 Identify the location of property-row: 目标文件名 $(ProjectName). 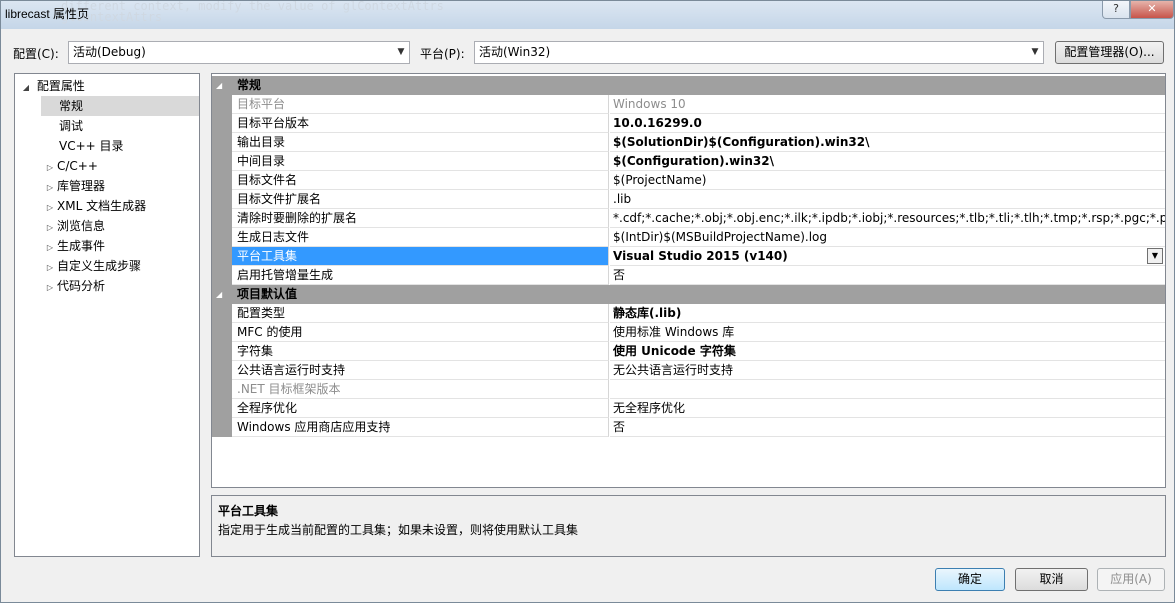
(688, 180).